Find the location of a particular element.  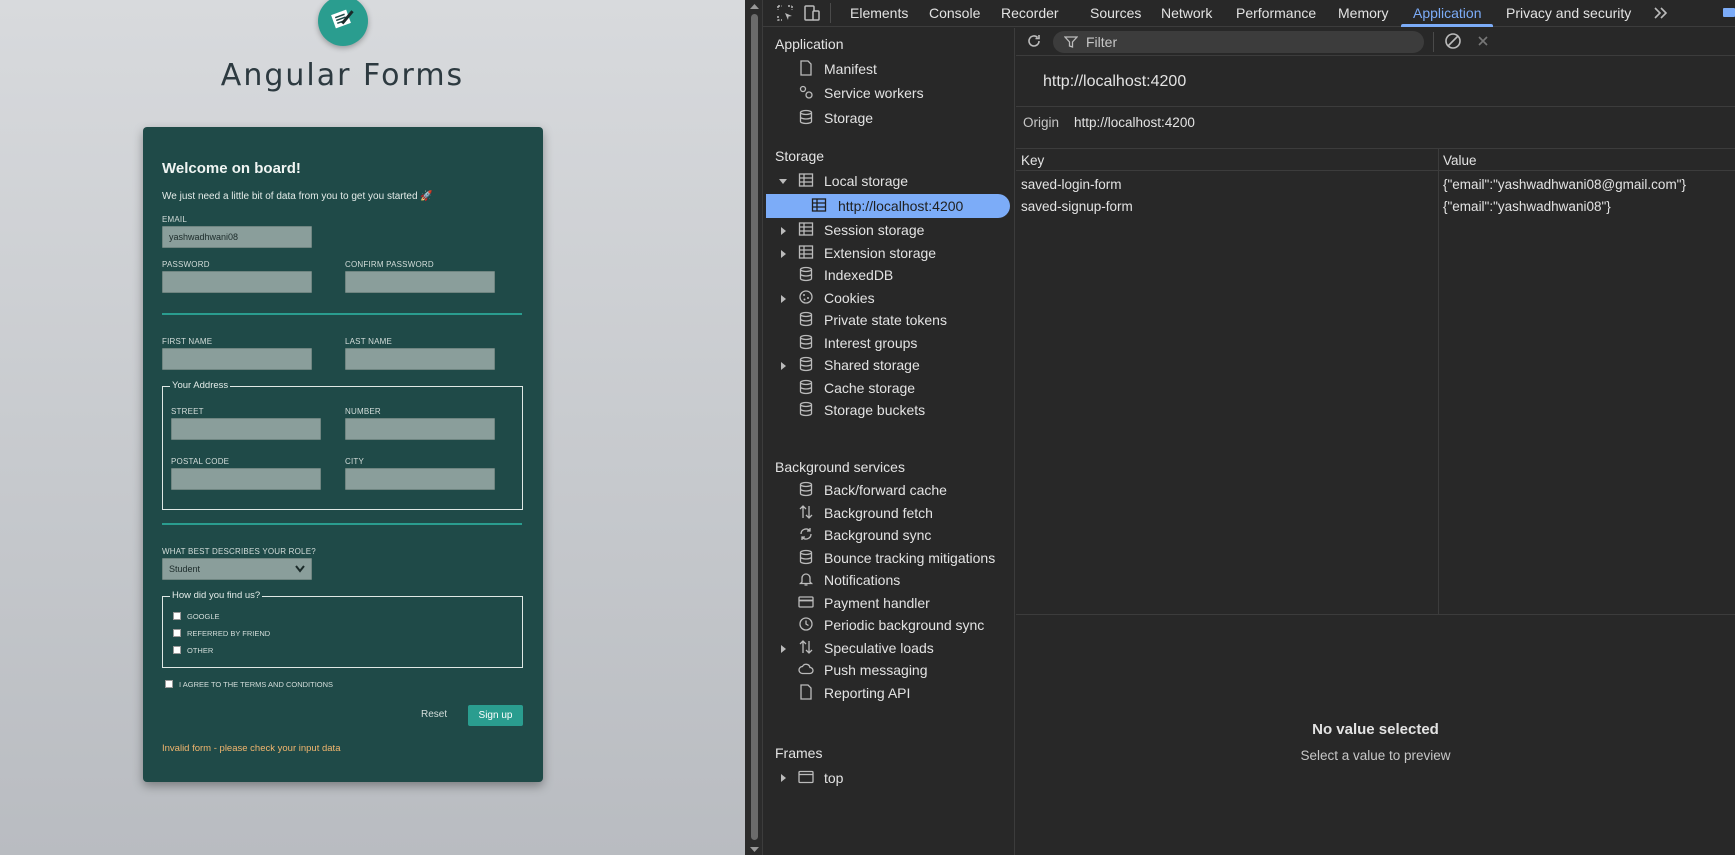

table-row-value: {"email":"yashwadhwani08"} is located at coordinates (1527, 206).